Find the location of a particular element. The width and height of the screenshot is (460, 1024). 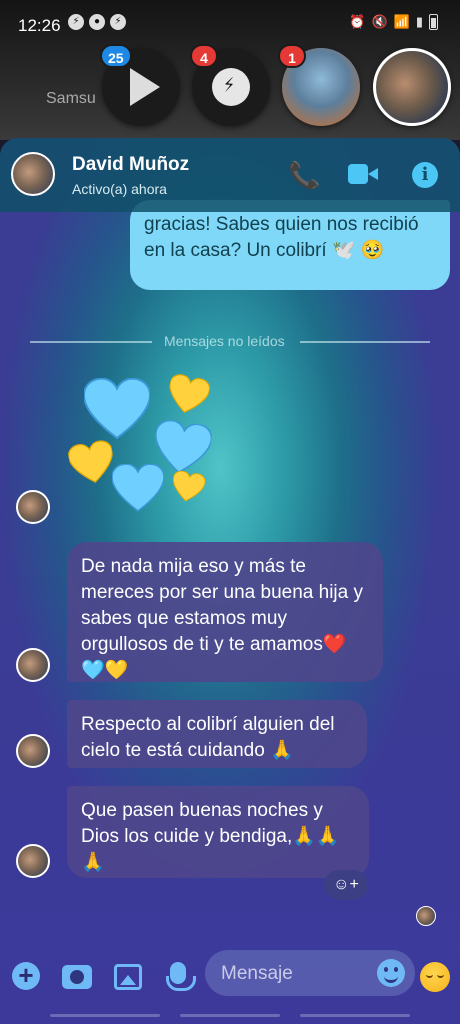

status-notification-icons: ⚡ ● ⚡ is located at coordinates (97, 22).